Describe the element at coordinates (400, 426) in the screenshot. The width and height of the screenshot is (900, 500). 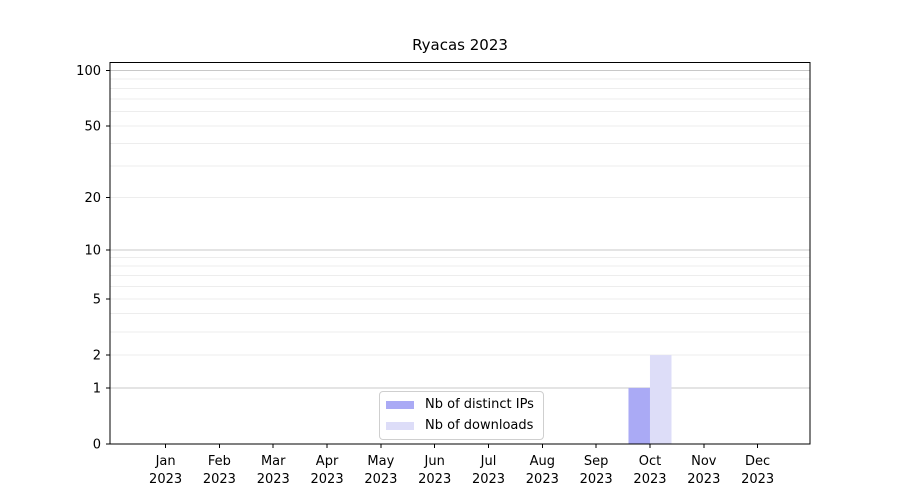
I see `legend-swatch-downloads` at that location.